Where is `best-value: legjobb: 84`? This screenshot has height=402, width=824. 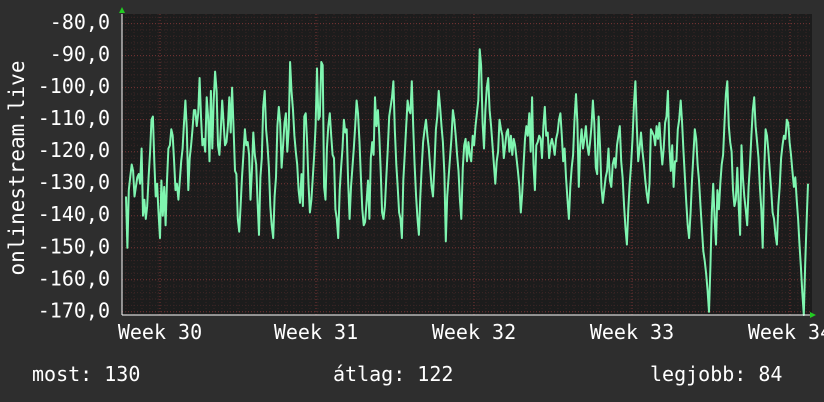 best-value: legjobb: 84 is located at coordinates (716, 374).